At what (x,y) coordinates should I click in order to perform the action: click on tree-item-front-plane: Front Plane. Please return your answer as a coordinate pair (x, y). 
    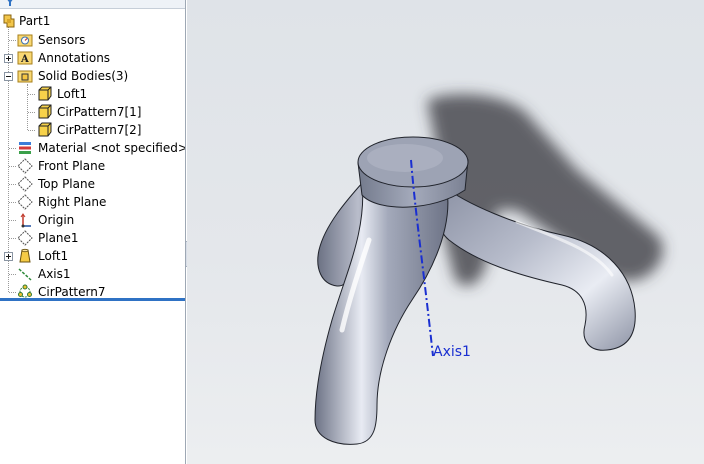
    Looking at the image, I should click on (92, 166).